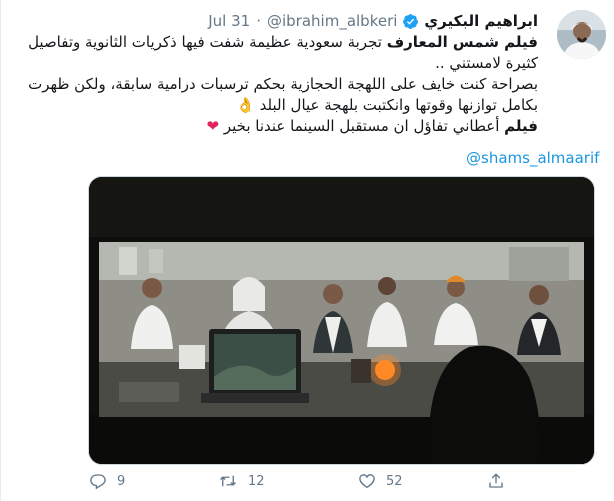 The width and height of the screenshot is (614, 501). What do you see at coordinates (228, 481) in the screenshot?
I see `retweet-icon` at bounding box center [228, 481].